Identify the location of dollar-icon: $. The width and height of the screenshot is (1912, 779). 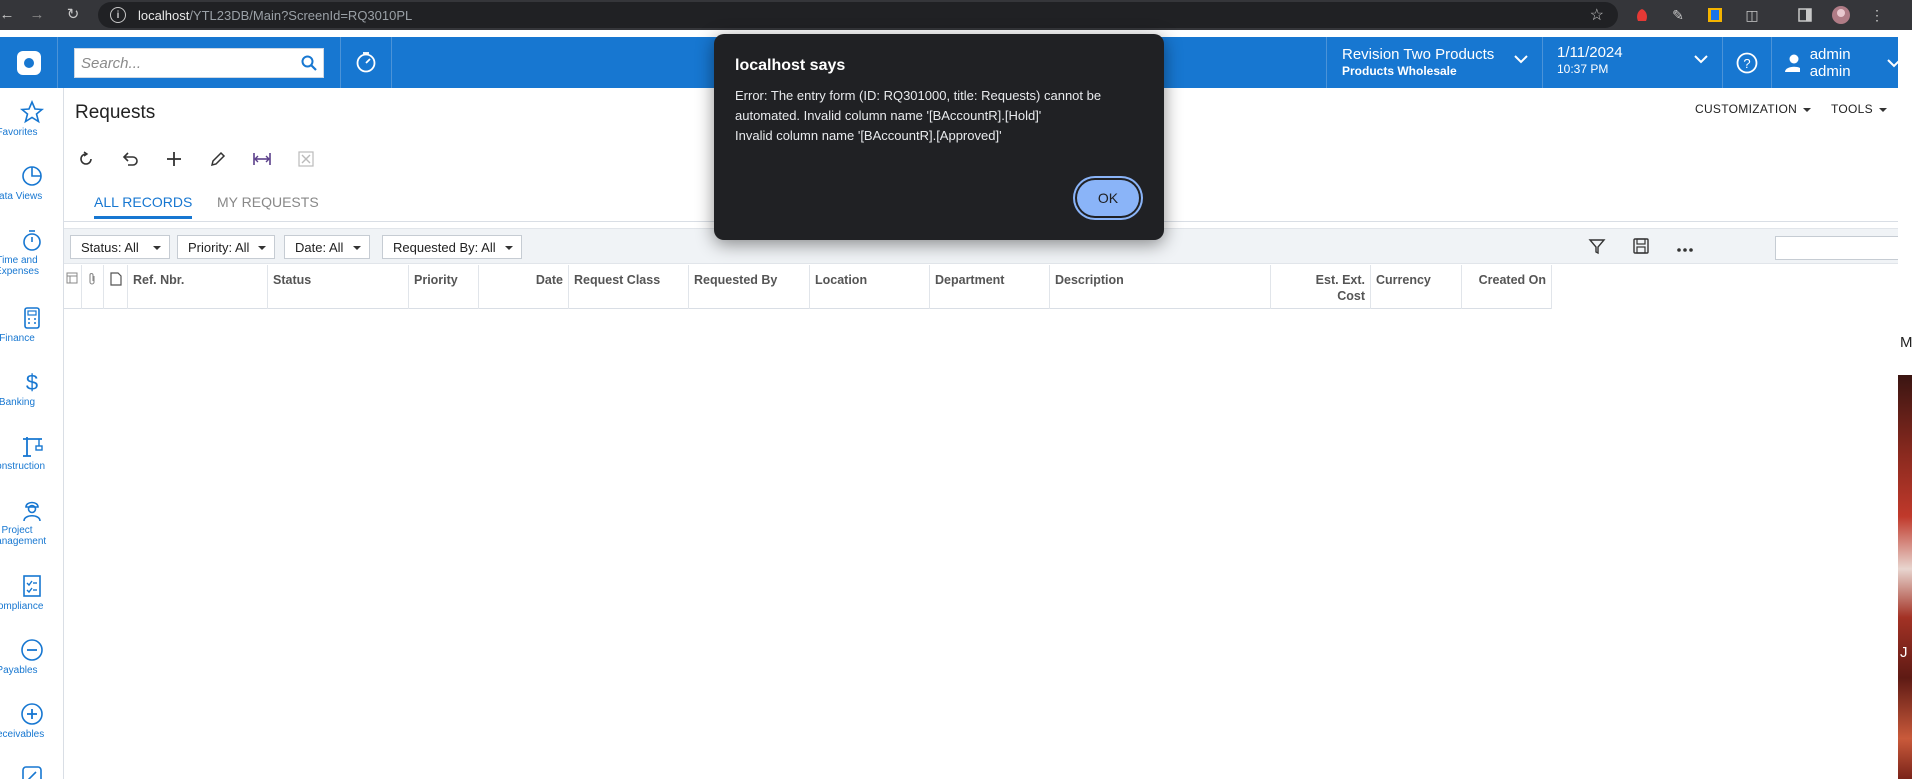
(32, 382).